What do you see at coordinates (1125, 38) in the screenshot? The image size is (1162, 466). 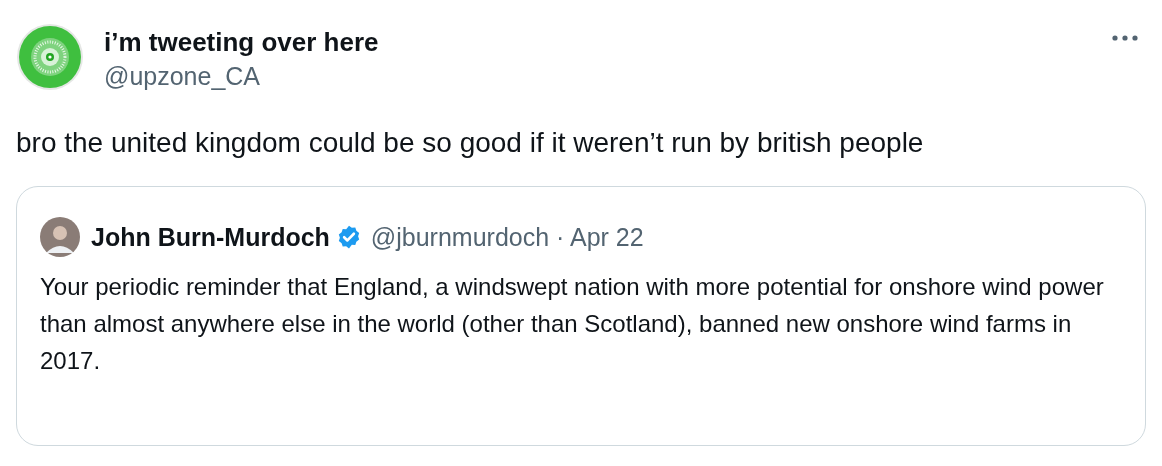 I see `more-icon` at bounding box center [1125, 38].